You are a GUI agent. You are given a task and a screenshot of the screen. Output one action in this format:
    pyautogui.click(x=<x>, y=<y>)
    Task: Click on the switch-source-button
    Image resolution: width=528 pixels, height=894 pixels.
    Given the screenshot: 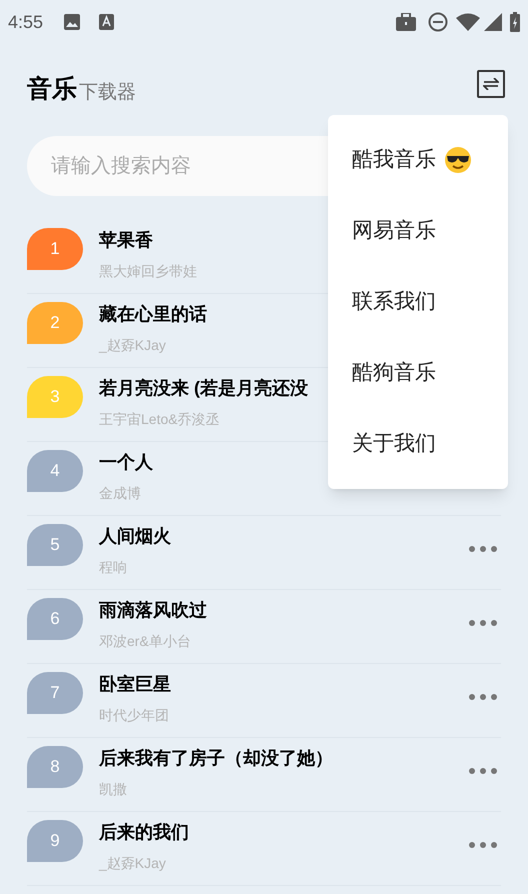 What is the action you would take?
    pyautogui.click(x=491, y=84)
    